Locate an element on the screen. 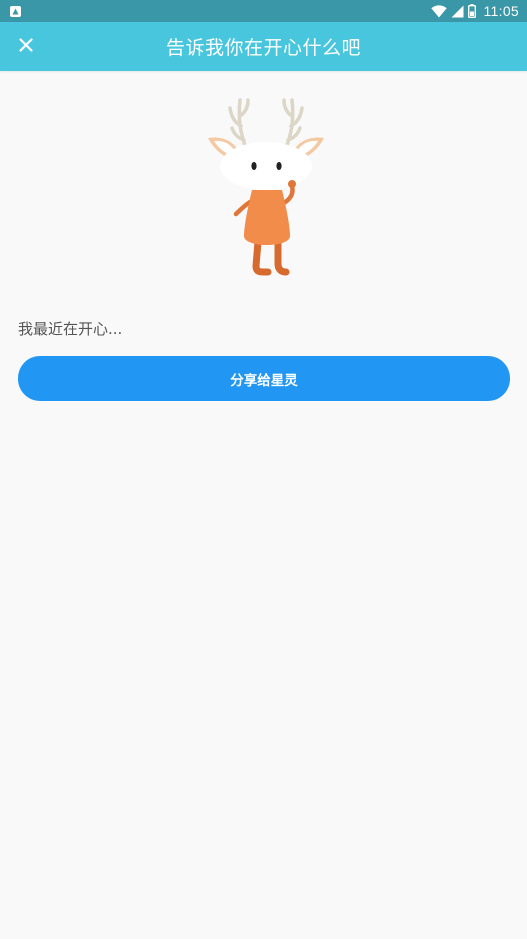  close-icon is located at coordinates (26, 46).